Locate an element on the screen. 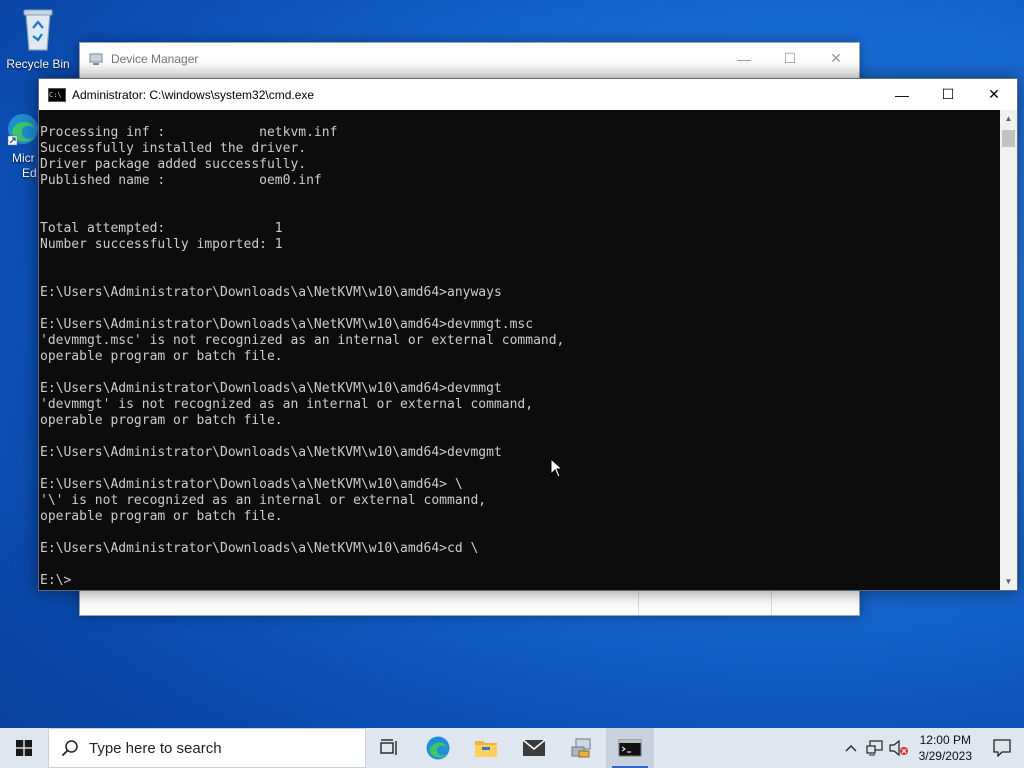 The width and height of the screenshot is (1024, 768). scroll-up-arrow-icon: ▲ is located at coordinates (1008, 118).